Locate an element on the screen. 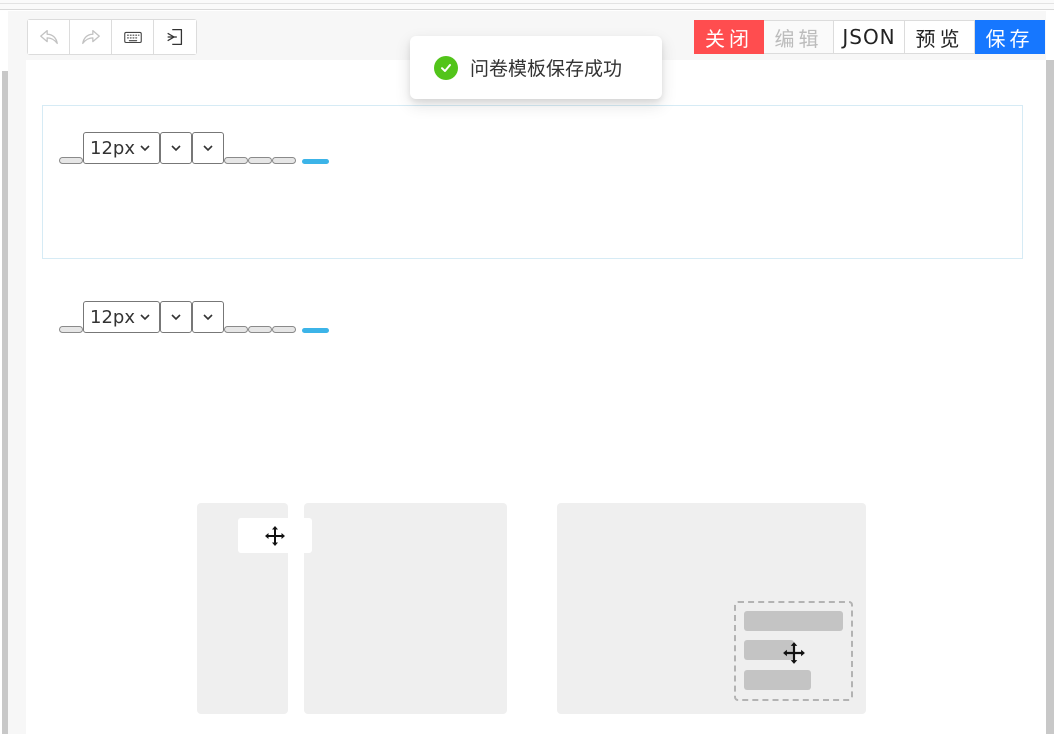  drag-handle is located at coordinates (275, 535).